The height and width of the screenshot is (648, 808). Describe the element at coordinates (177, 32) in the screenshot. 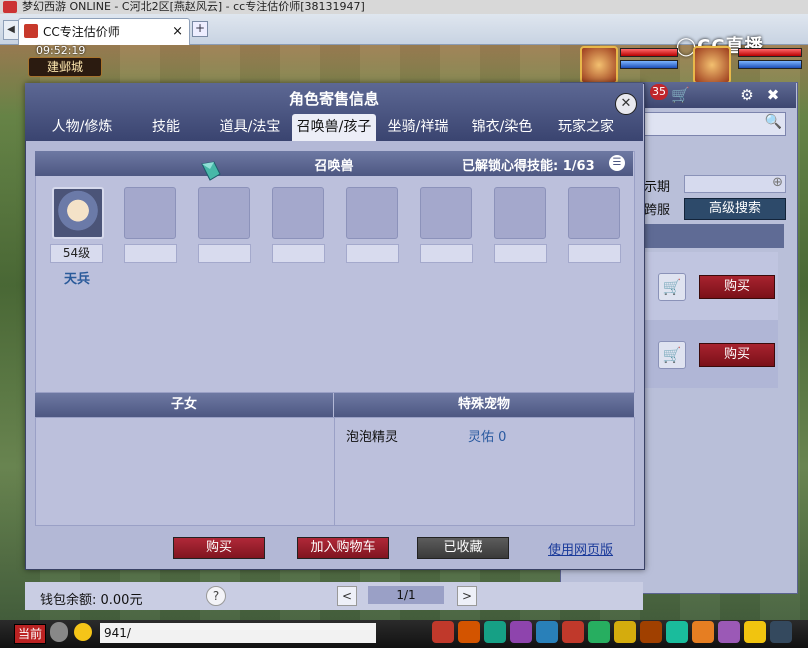

I see `tab-close-icon: ×` at that location.